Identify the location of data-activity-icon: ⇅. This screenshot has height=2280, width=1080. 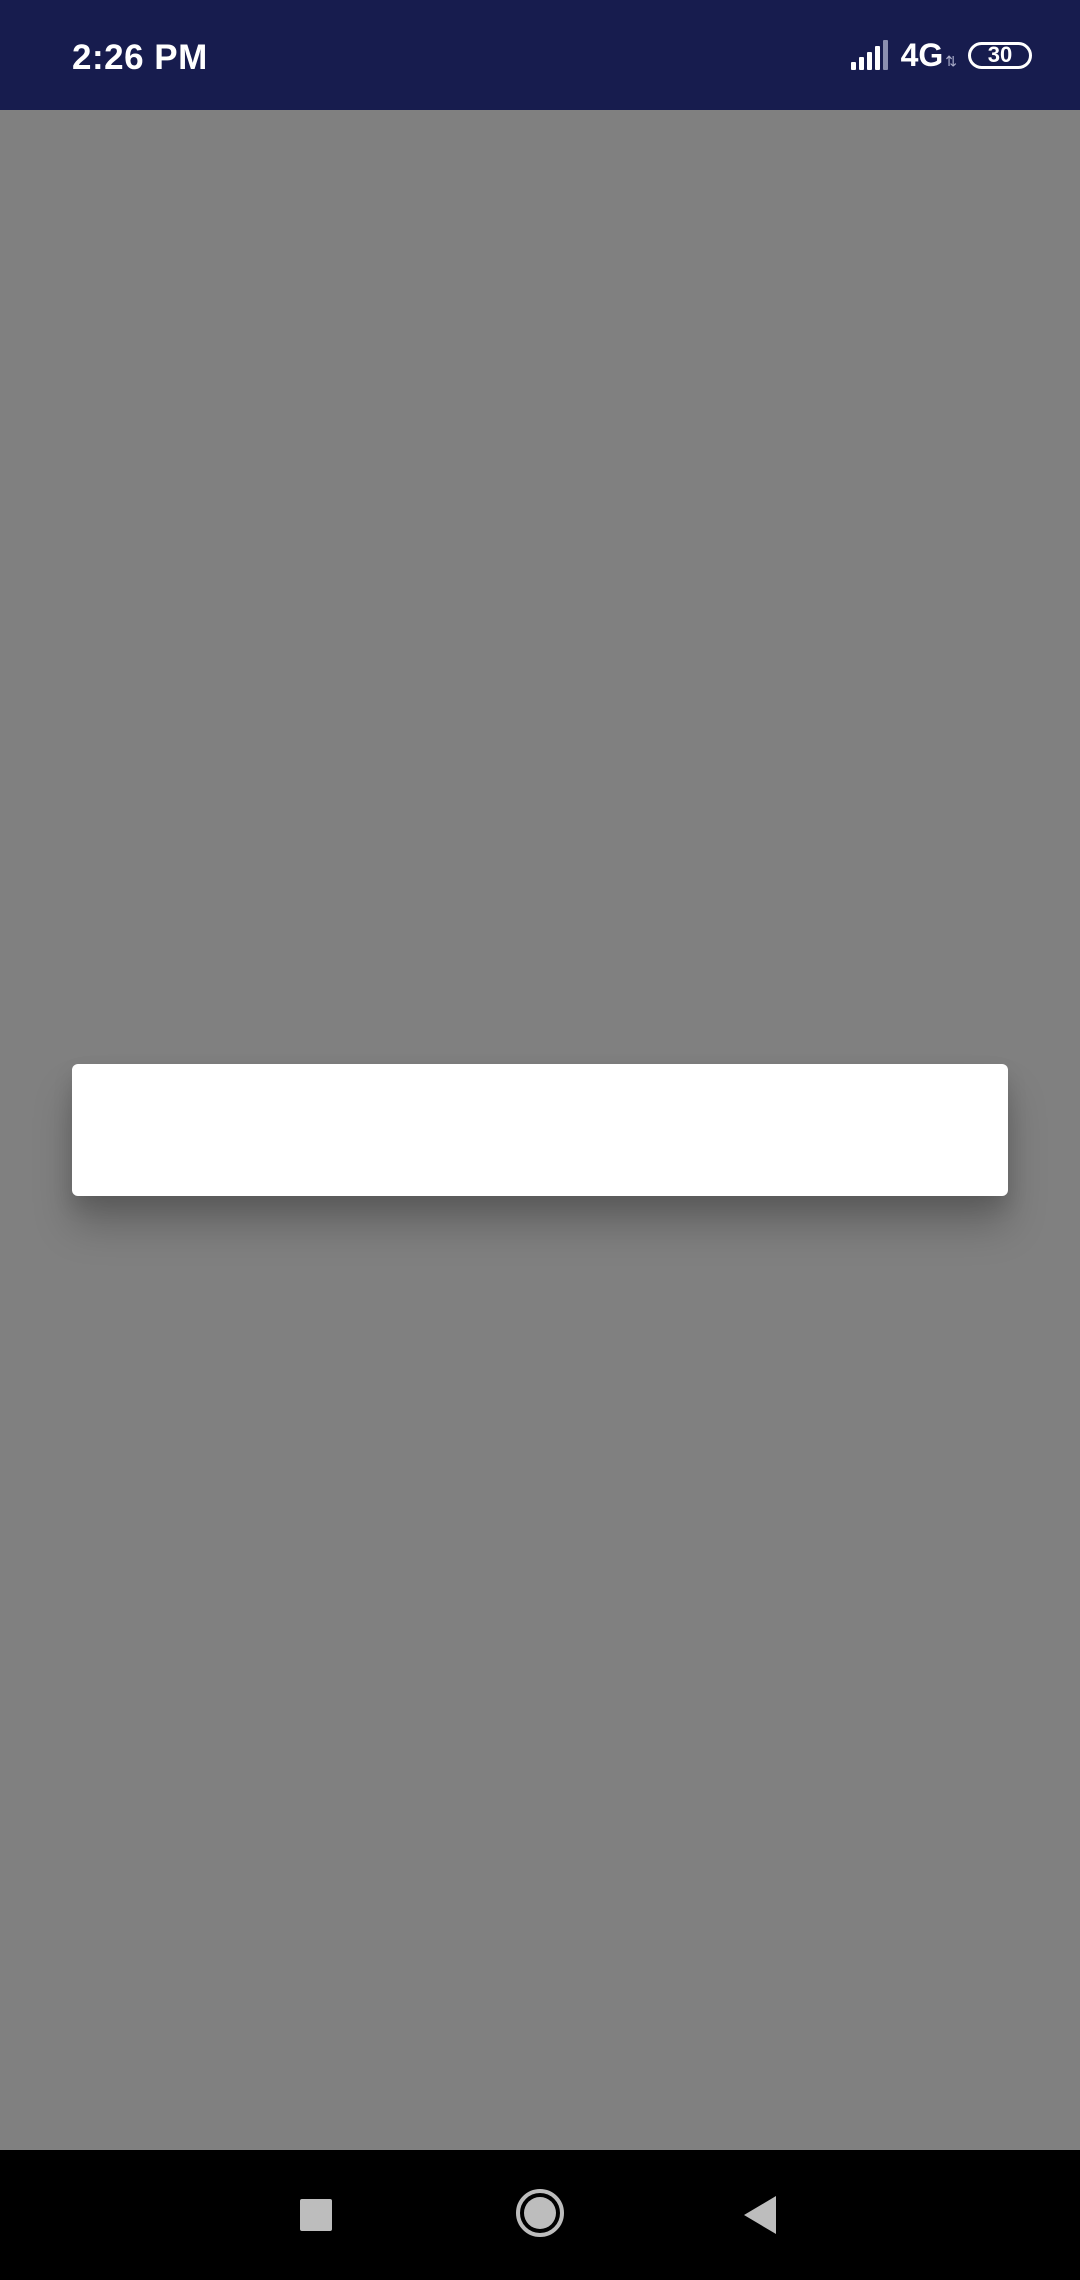
(951, 60).